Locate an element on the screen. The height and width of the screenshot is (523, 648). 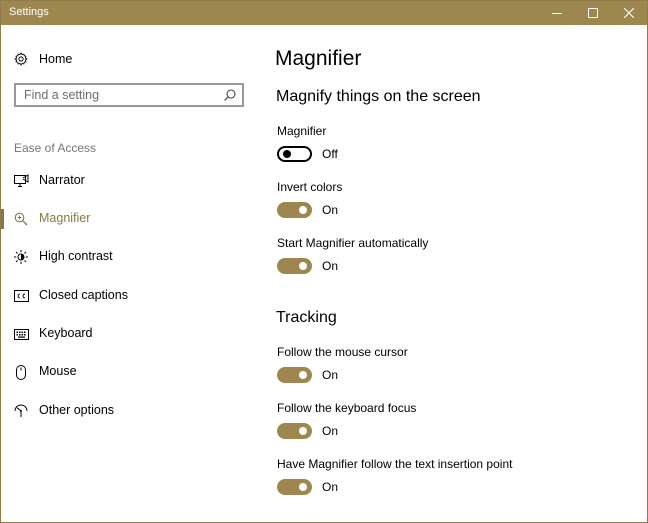
follow-keyboard-toggle-row: On is located at coordinates (377, 432).